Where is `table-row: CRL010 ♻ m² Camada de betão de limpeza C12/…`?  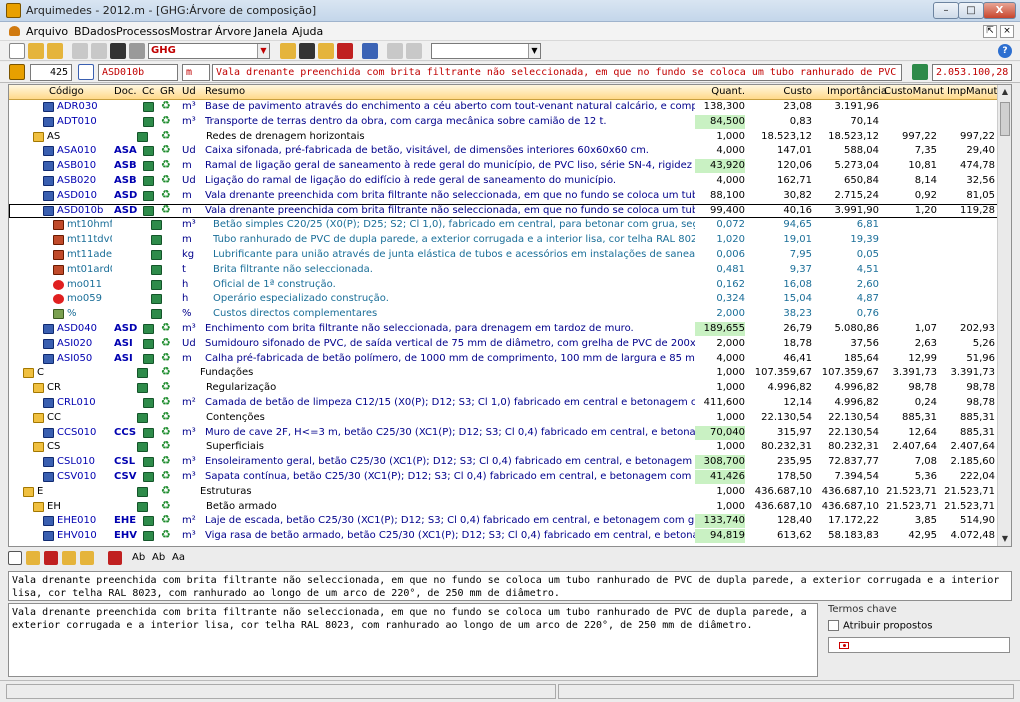 table-row: CRL010 ♻ m² Camada de betão de limpeza C12/… is located at coordinates (504, 403).